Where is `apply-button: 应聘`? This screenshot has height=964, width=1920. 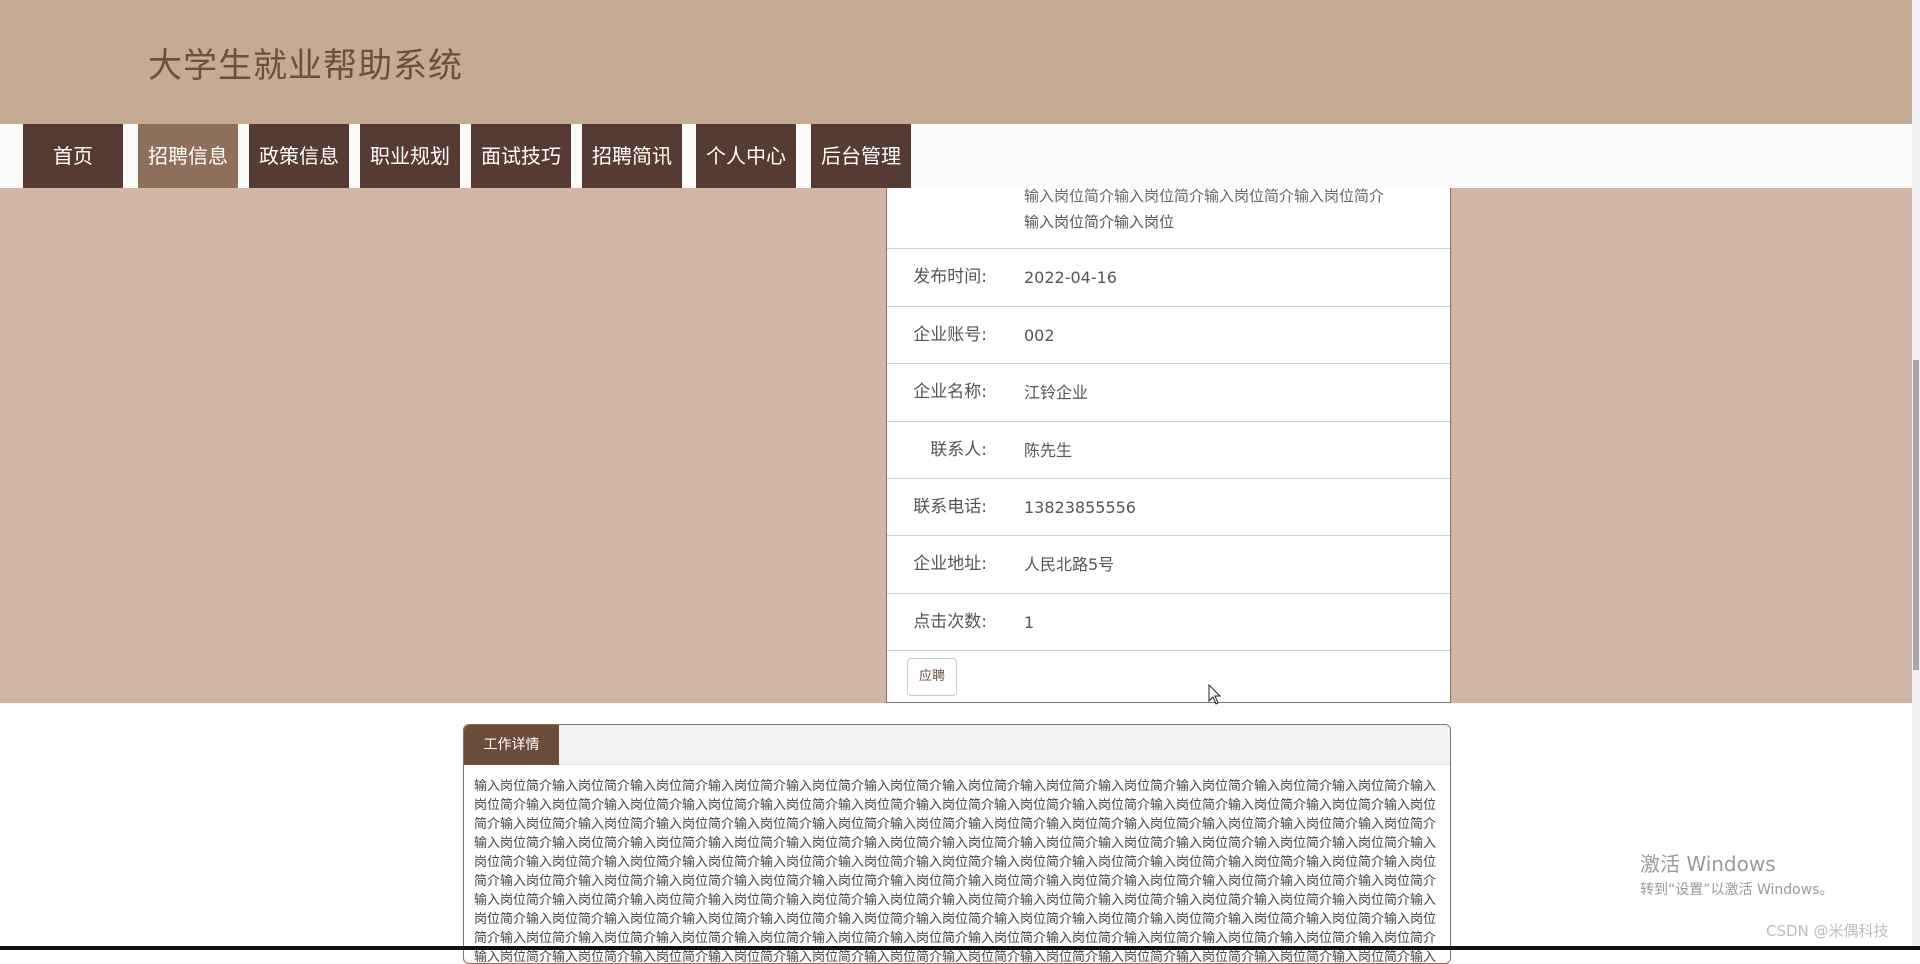 apply-button: 应聘 is located at coordinates (932, 677).